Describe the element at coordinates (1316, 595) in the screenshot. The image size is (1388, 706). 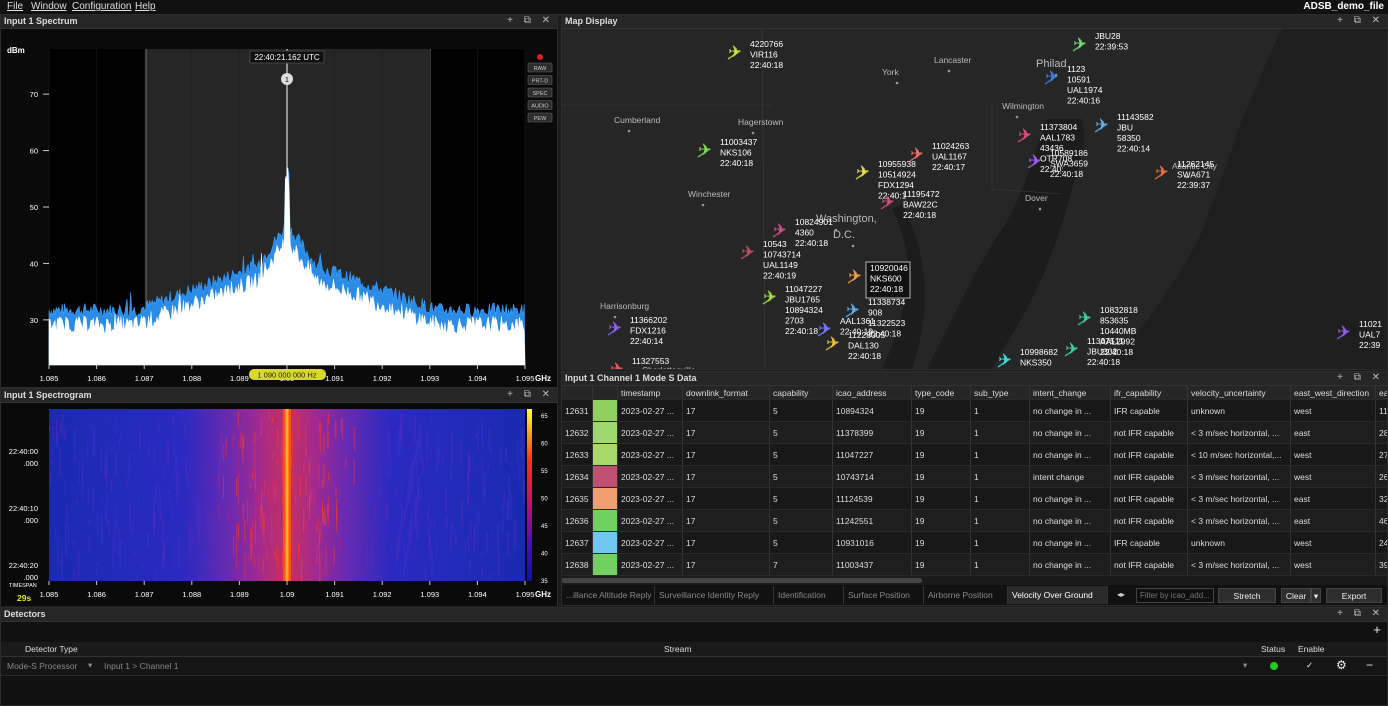
I see `clear-dropdown-icon: ▾` at that location.